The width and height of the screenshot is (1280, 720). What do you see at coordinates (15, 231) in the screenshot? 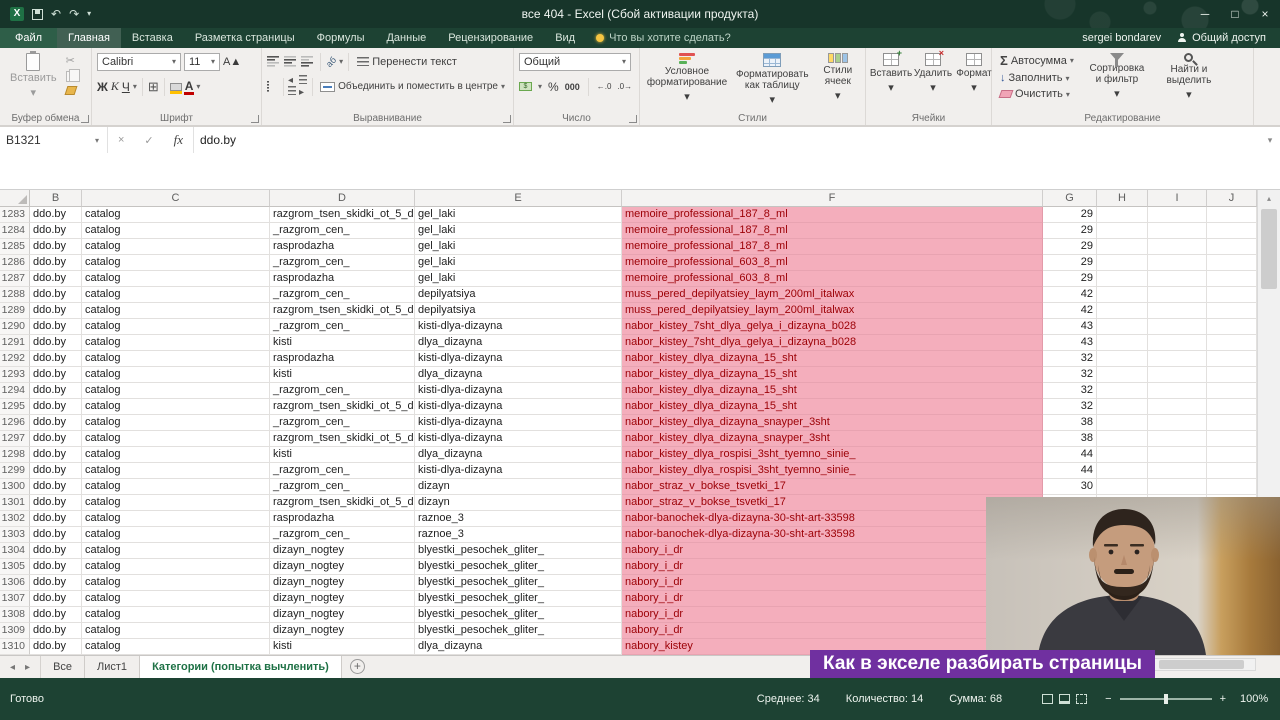
I see `row-header-1284: 1284` at bounding box center [15, 231].